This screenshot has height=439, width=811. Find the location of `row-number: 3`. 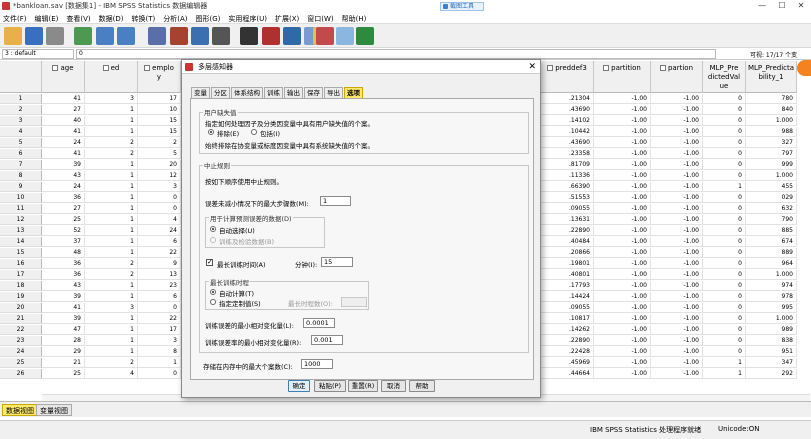

row-number: 3 is located at coordinates (21, 121).